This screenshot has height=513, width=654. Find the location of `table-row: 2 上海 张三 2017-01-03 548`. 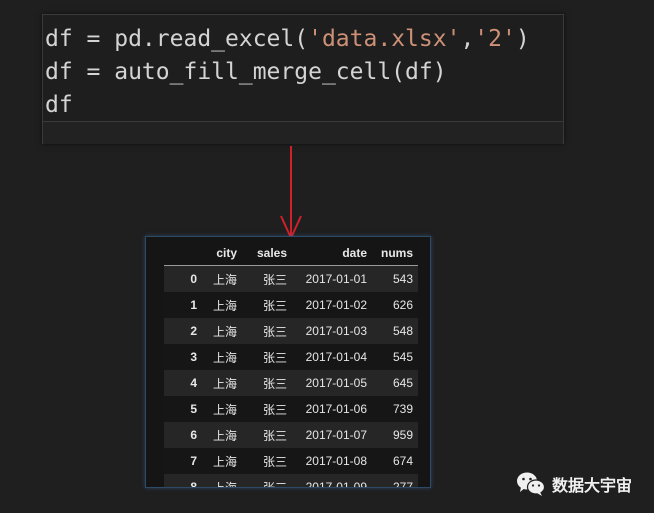

table-row: 2 上海 张三 2017-01-03 548 is located at coordinates (291, 331).